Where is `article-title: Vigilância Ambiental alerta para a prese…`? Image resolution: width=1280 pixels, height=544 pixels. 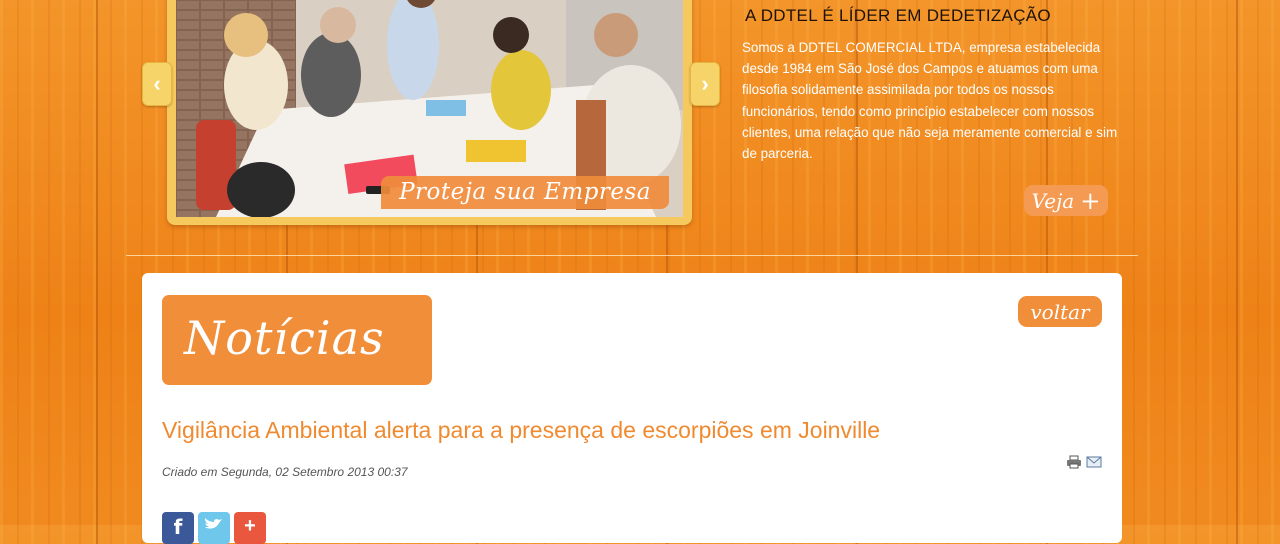
article-title: Vigilância Ambiental alerta para a prese… is located at coordinates (521, 430).